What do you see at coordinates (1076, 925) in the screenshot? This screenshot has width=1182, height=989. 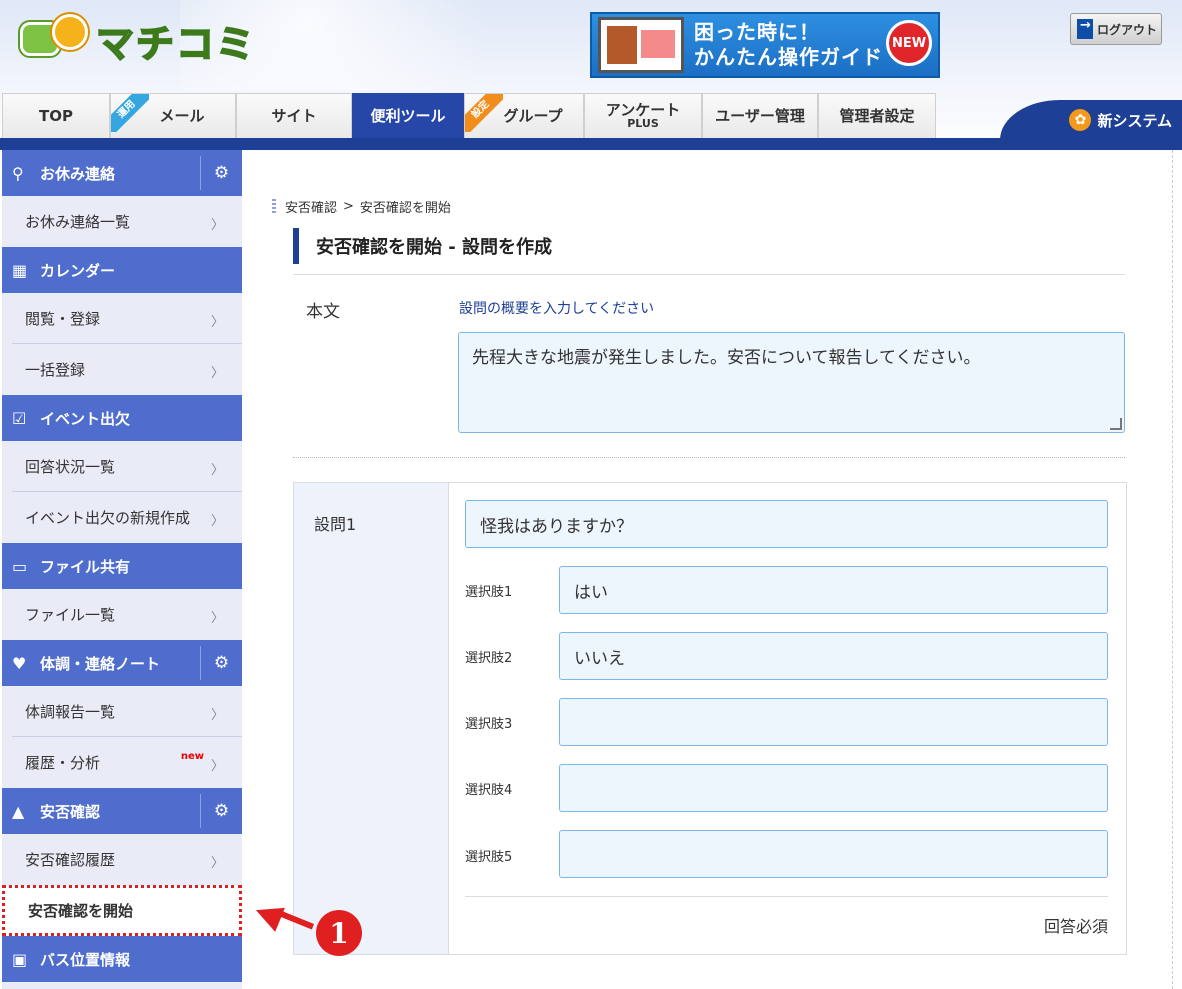 I see `required-label: 回答必須` at bounding box center [1076, 925].